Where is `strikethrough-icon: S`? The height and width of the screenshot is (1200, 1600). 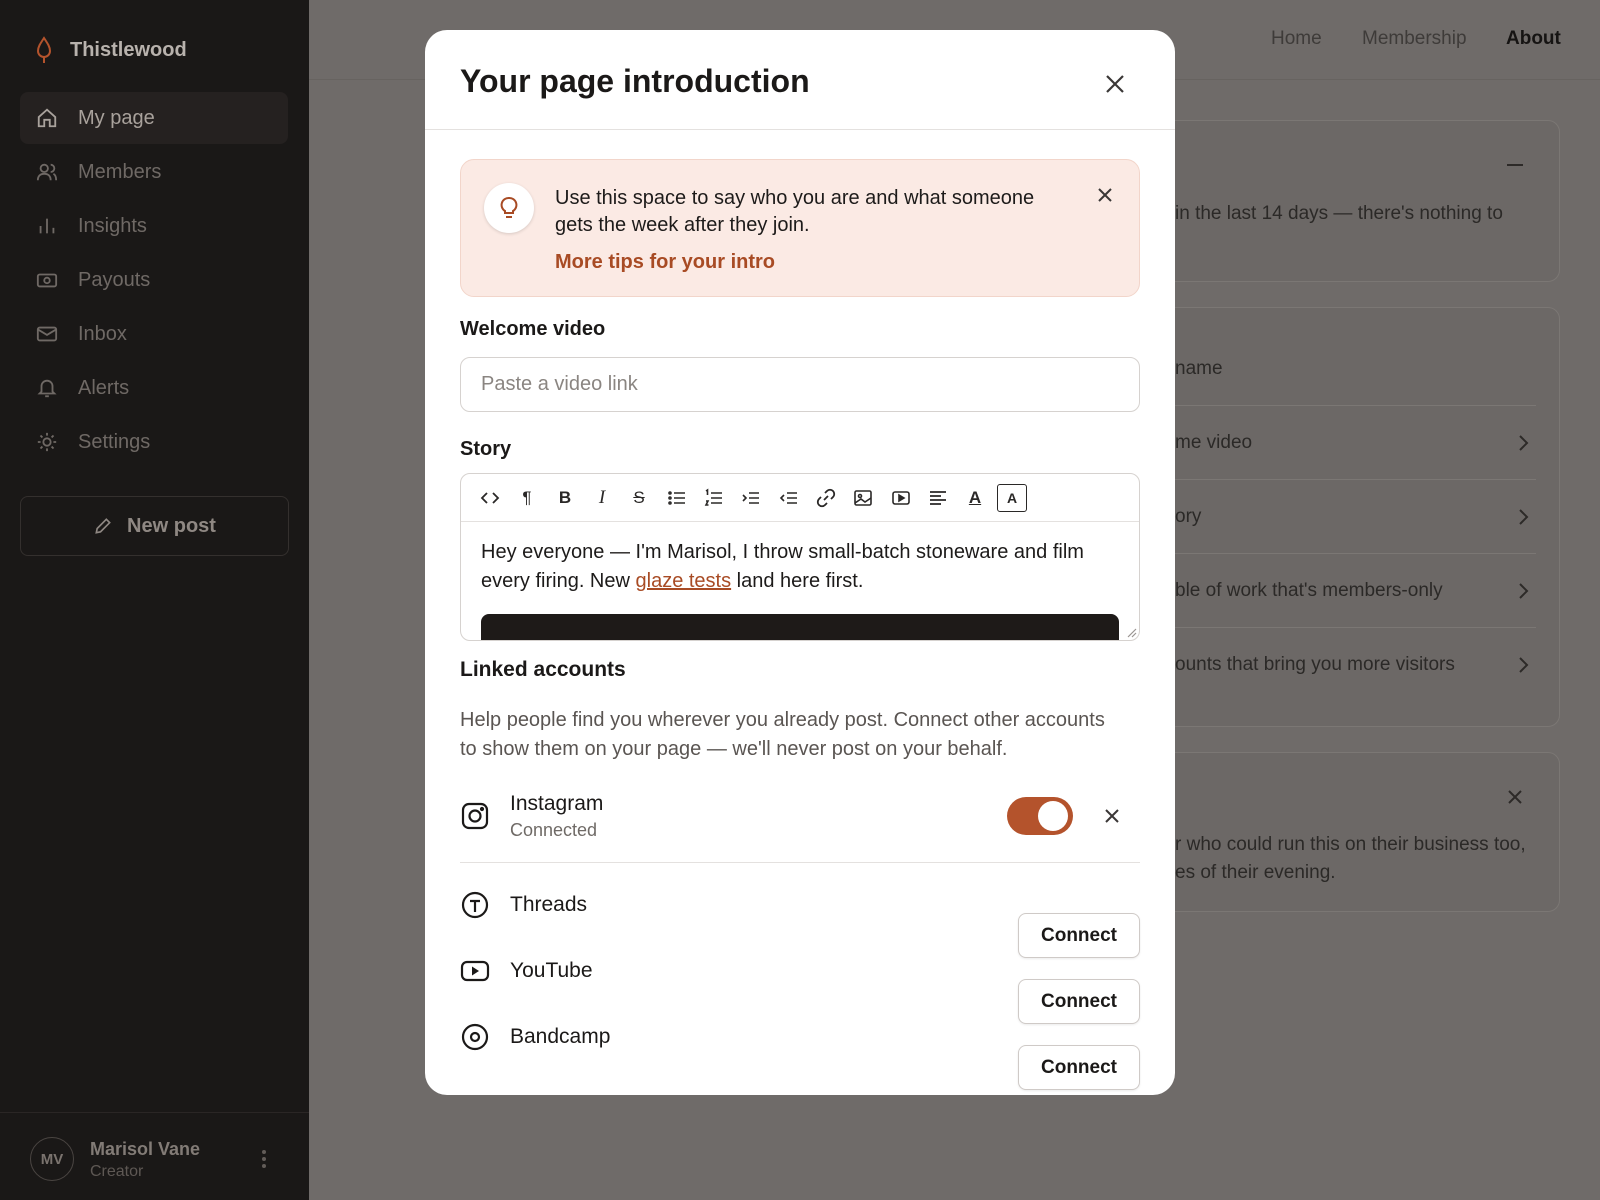 strikethrough-icon: S is located at coordinates (639, 498).